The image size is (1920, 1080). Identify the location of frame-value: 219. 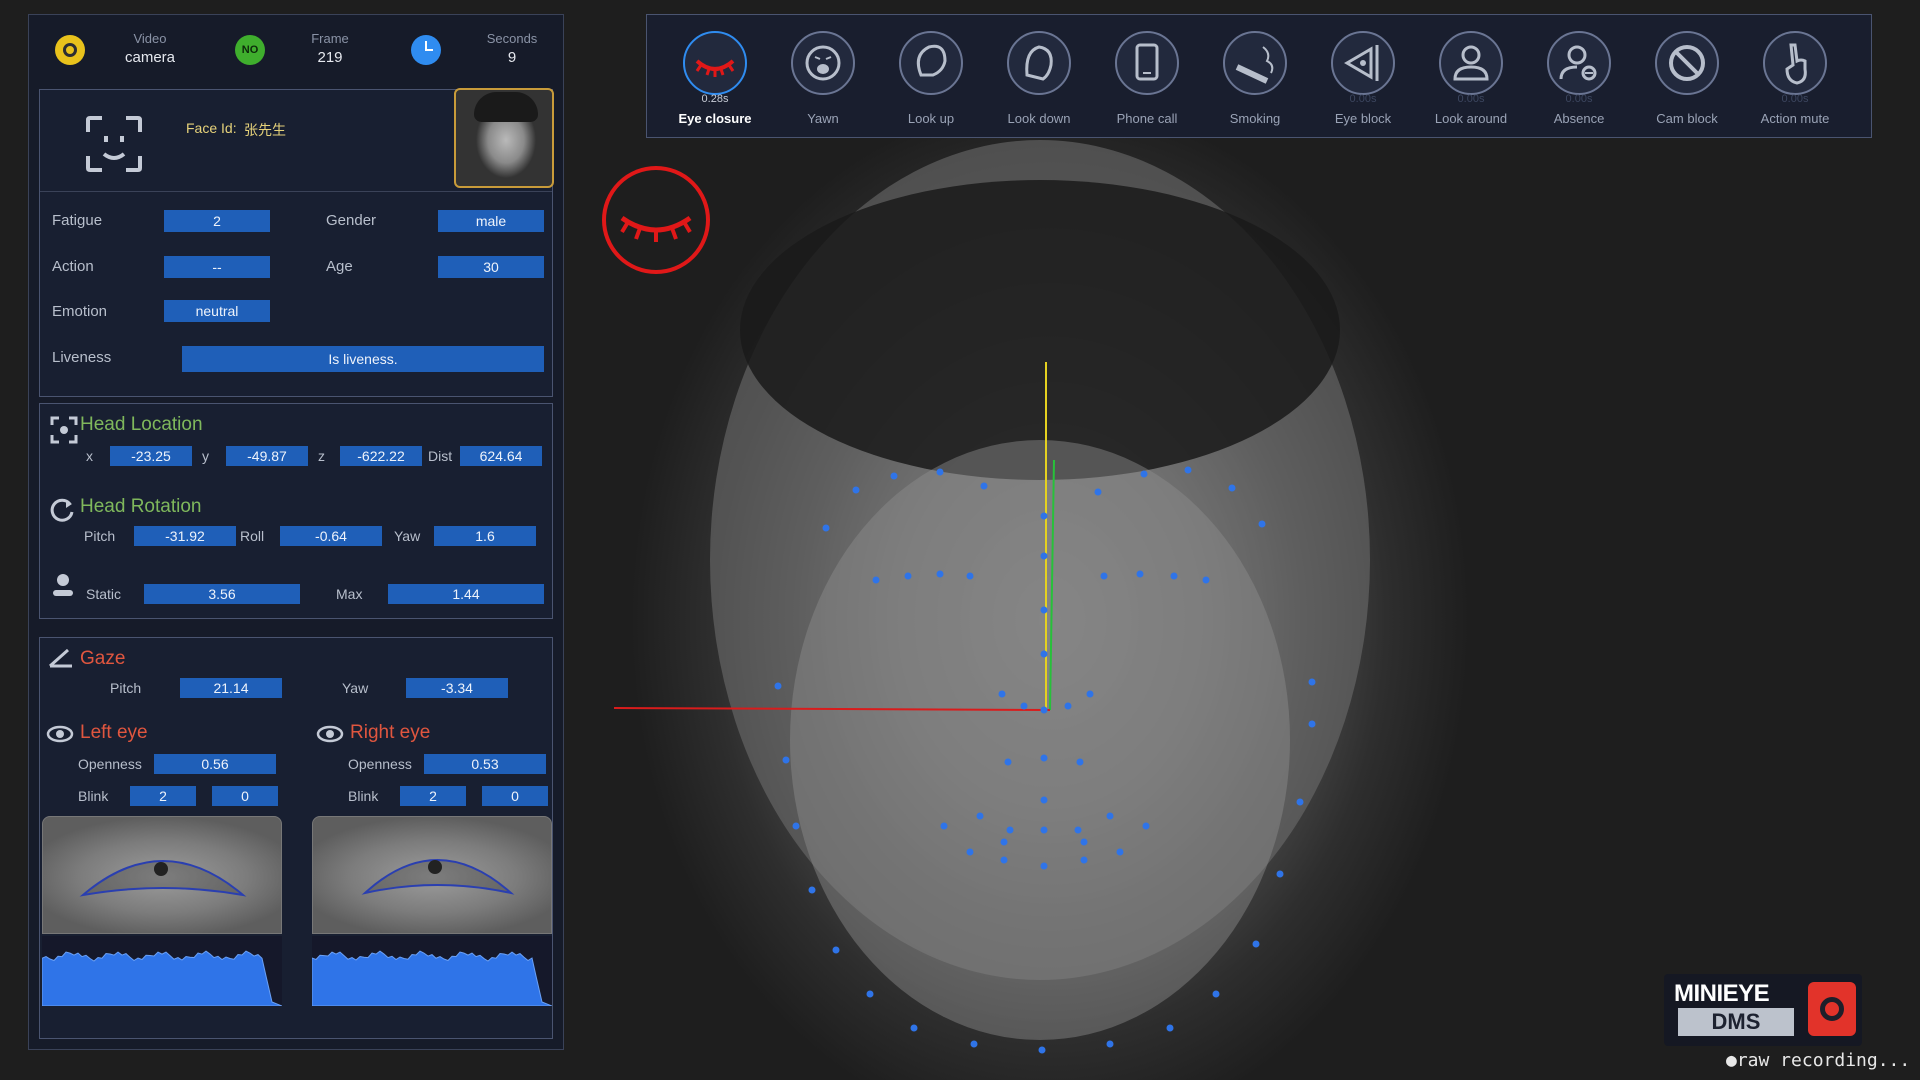
(330, 57).